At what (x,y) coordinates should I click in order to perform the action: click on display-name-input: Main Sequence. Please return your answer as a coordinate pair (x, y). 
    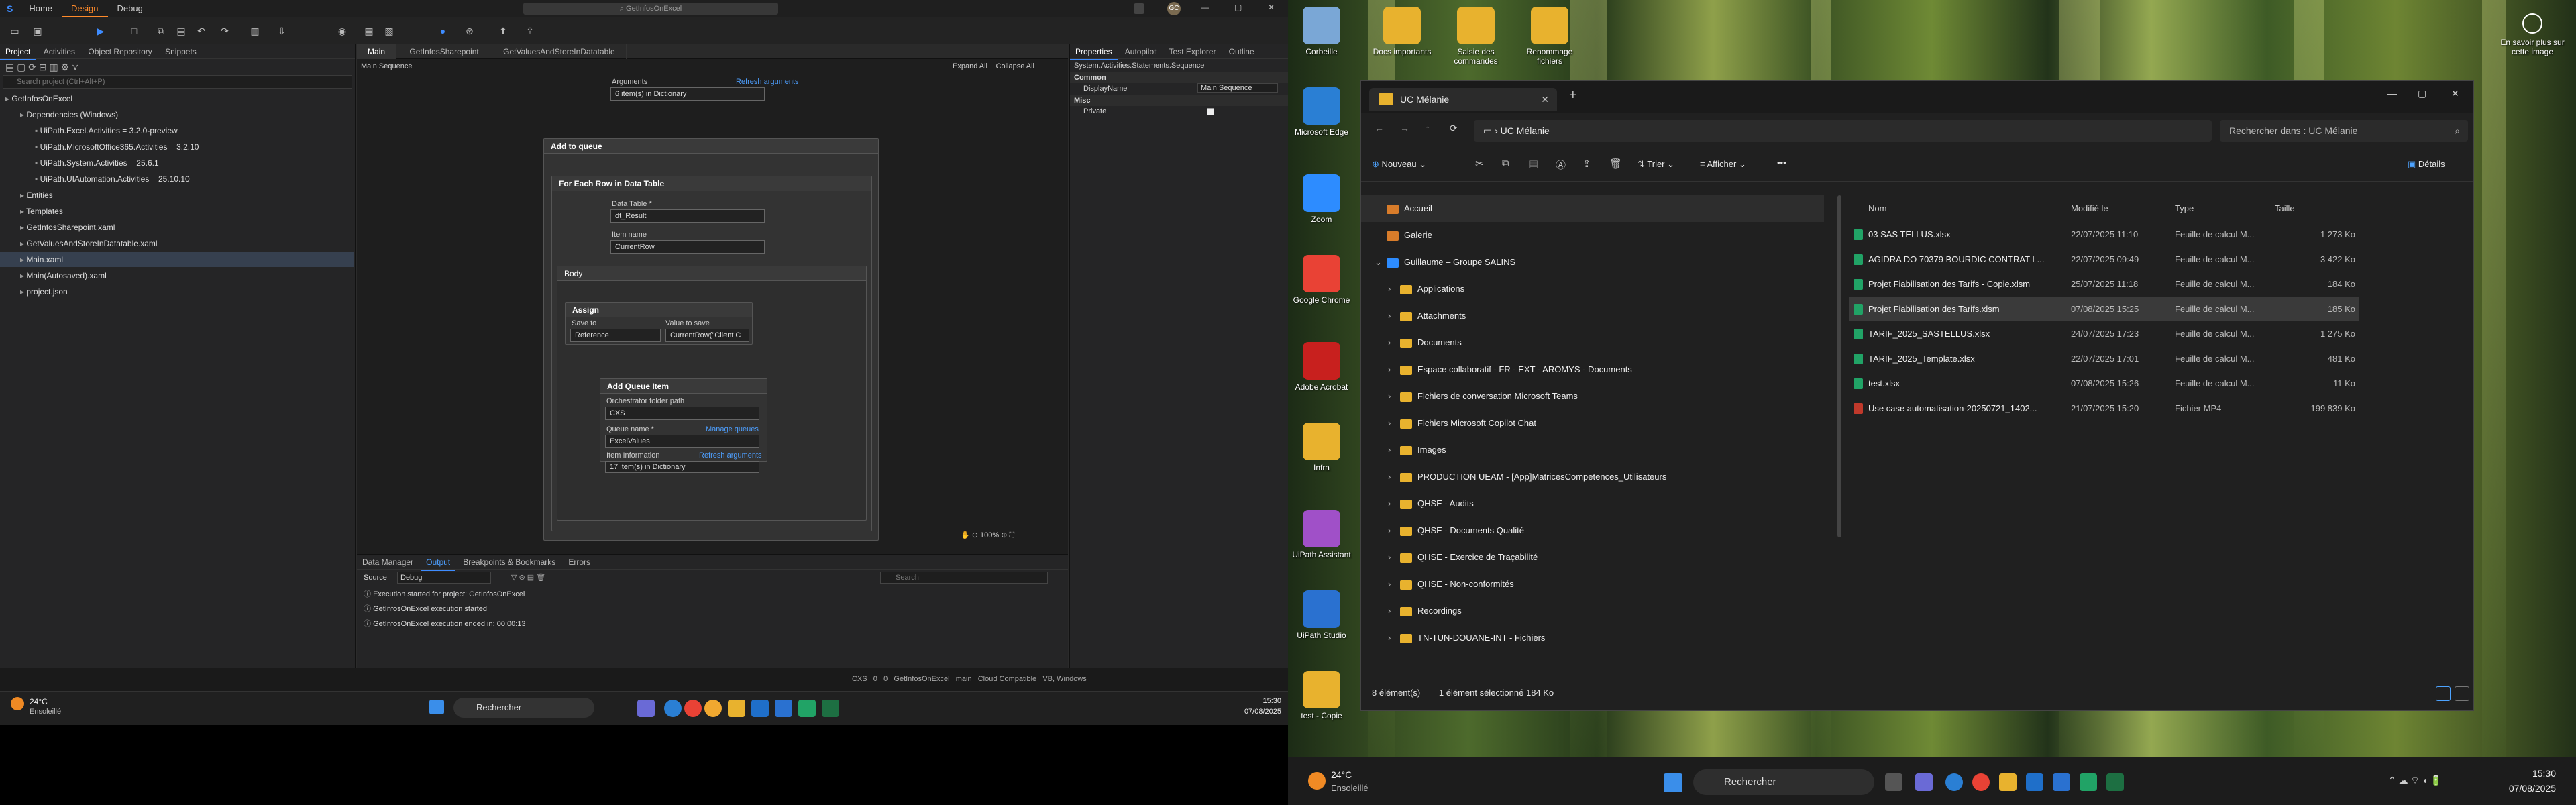
    Looking at the image, I should click on (1237, 88).